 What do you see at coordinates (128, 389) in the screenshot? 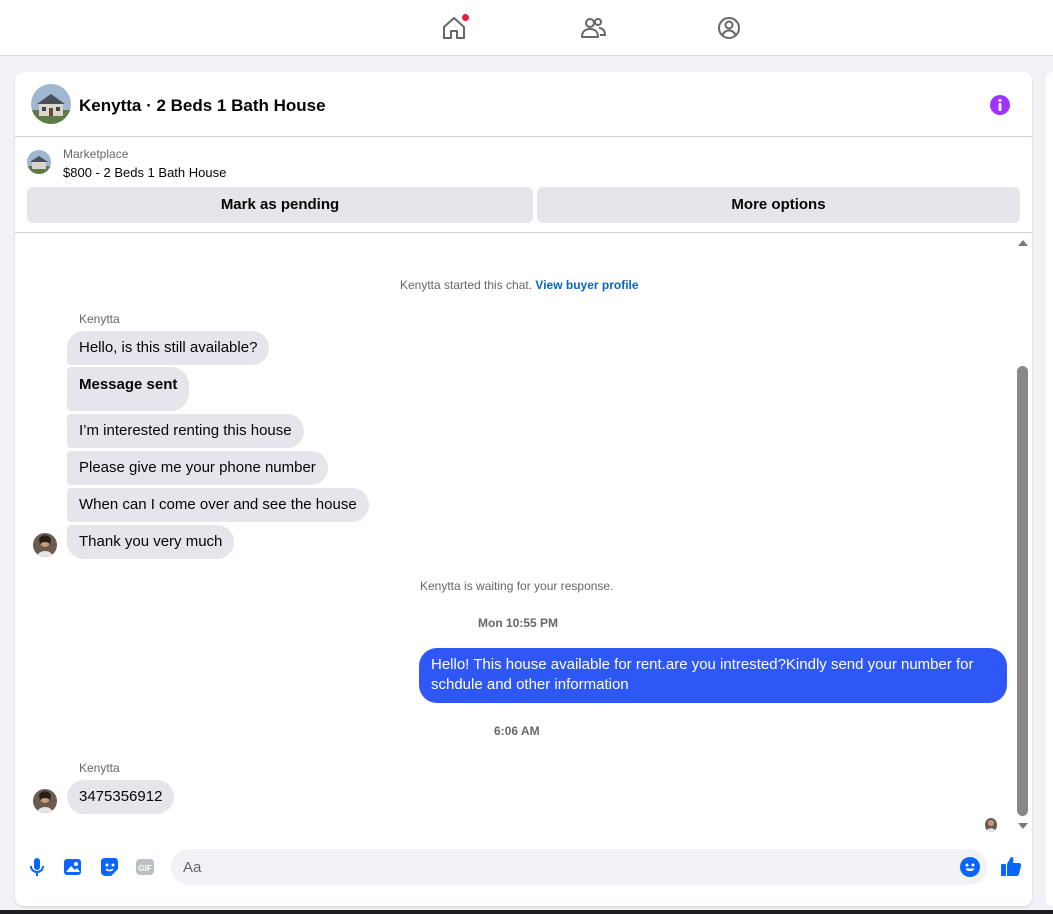
I see `message-bubble: Message sent` at bounding box center [128, 389].